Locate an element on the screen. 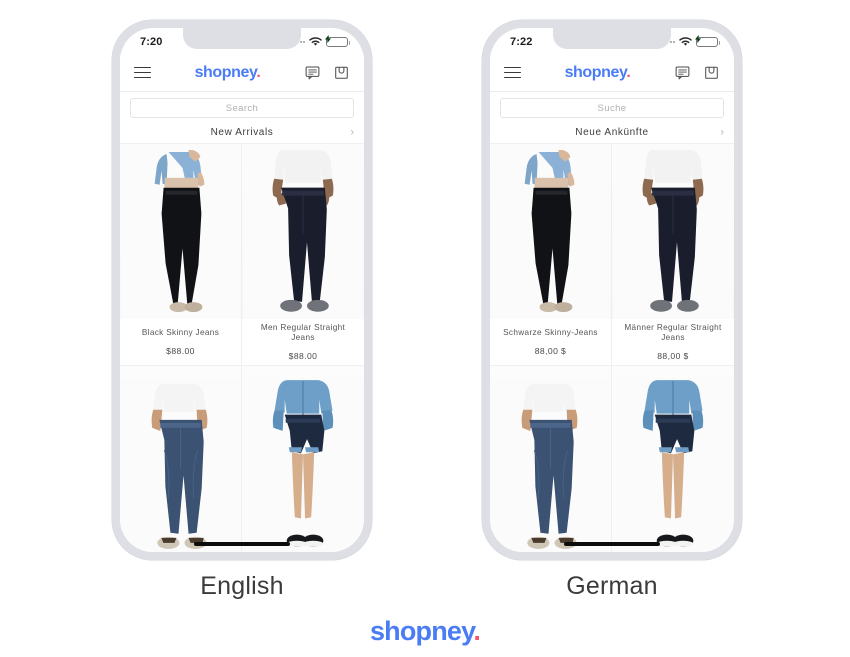  caption-german: German is located at coordinates (612, 586).